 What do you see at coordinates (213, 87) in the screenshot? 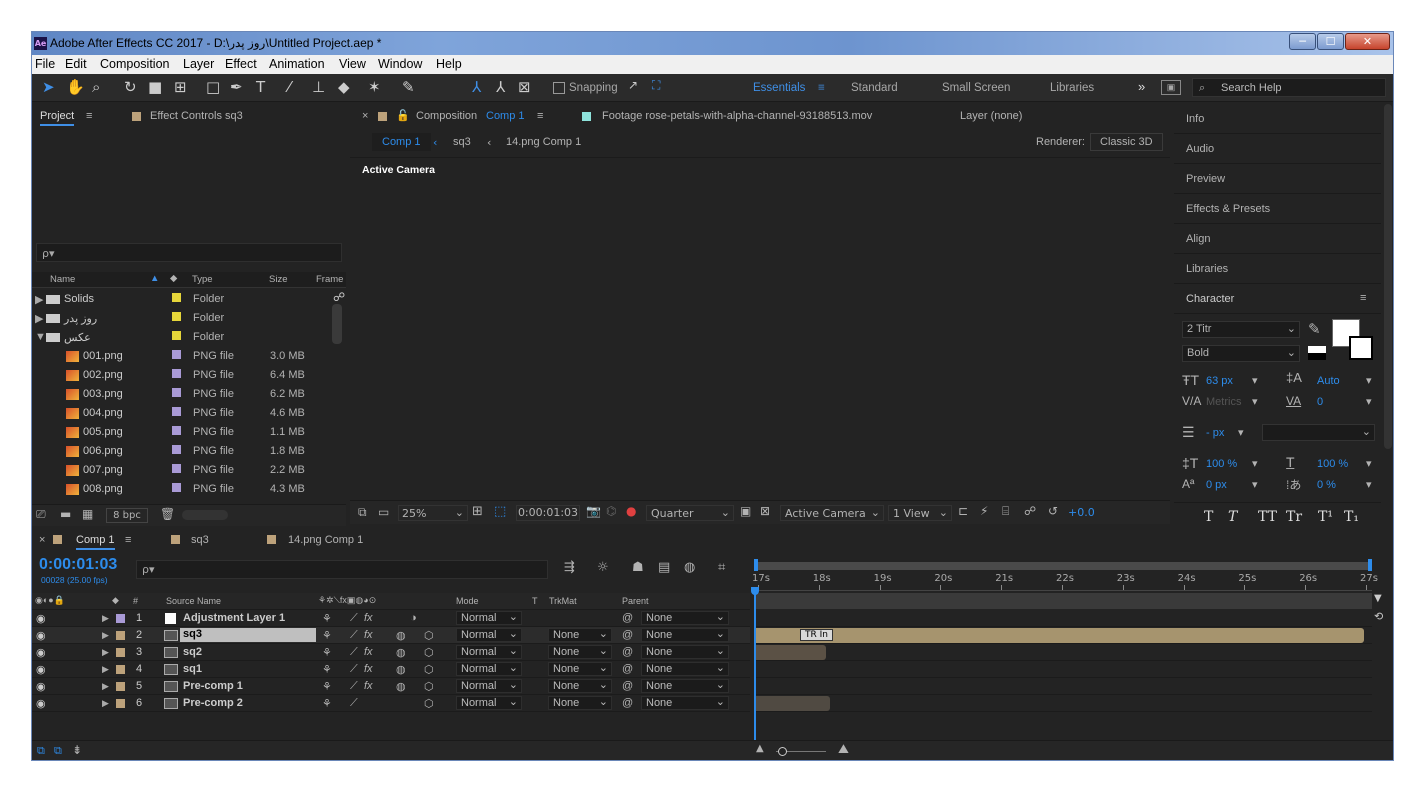
I see `rectangle-tool-icon: □` at bounding box center [213, 87].